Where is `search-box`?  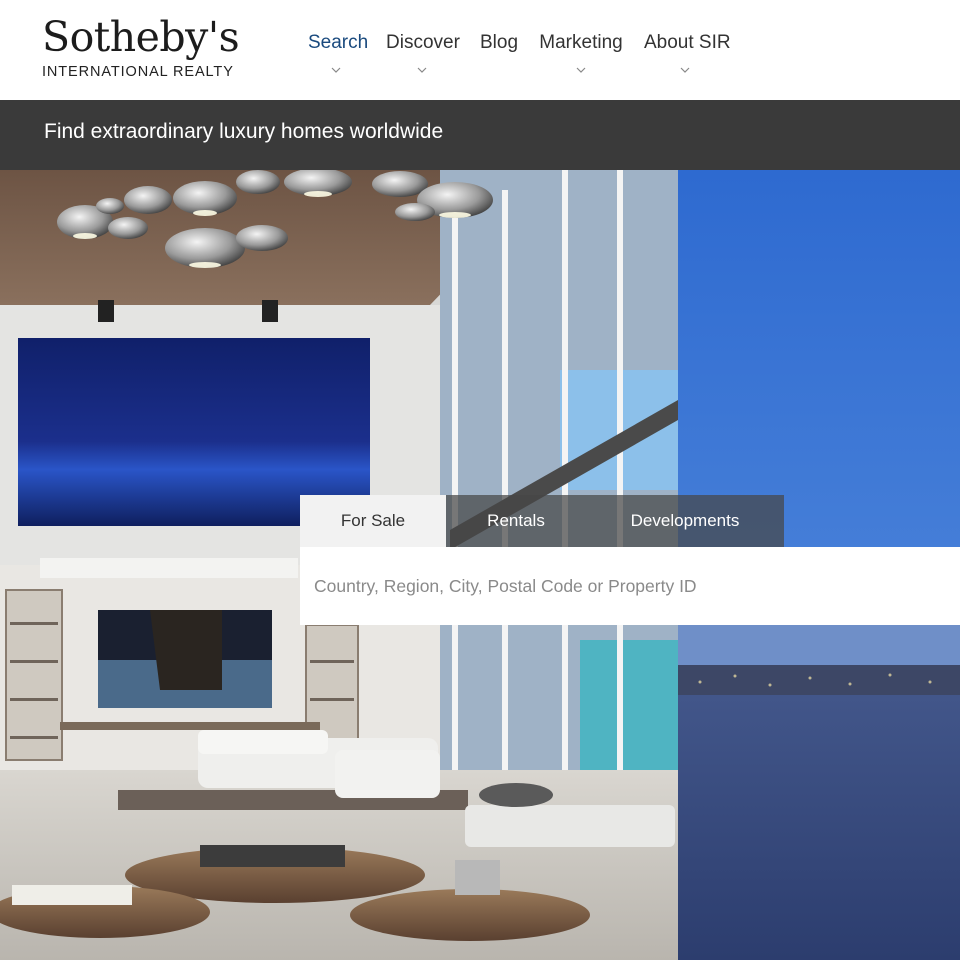
search-box is located at coordinates (630, 586).